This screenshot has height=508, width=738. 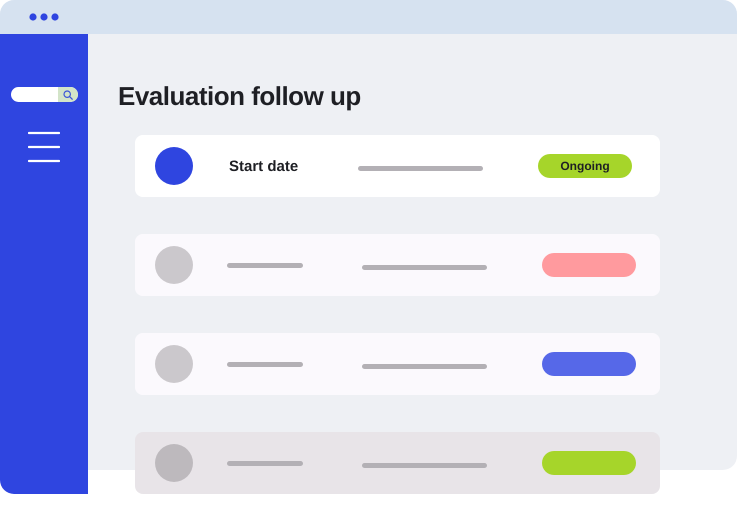 What do you see at coordinates (264, 166) in the screenshot?
I see `row-label: Start date` at bounding box center [264, 166].